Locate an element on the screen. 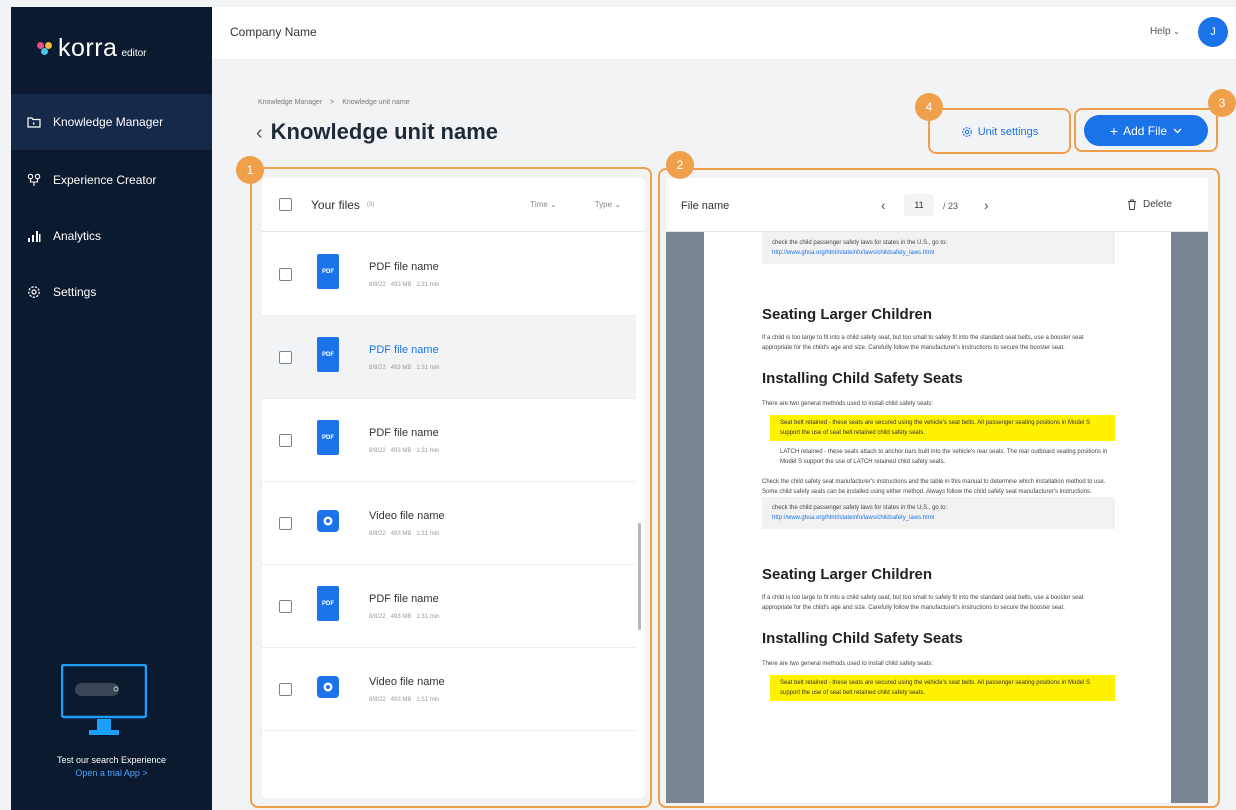  korra-logo-icon is located at coordinates (45, 49).